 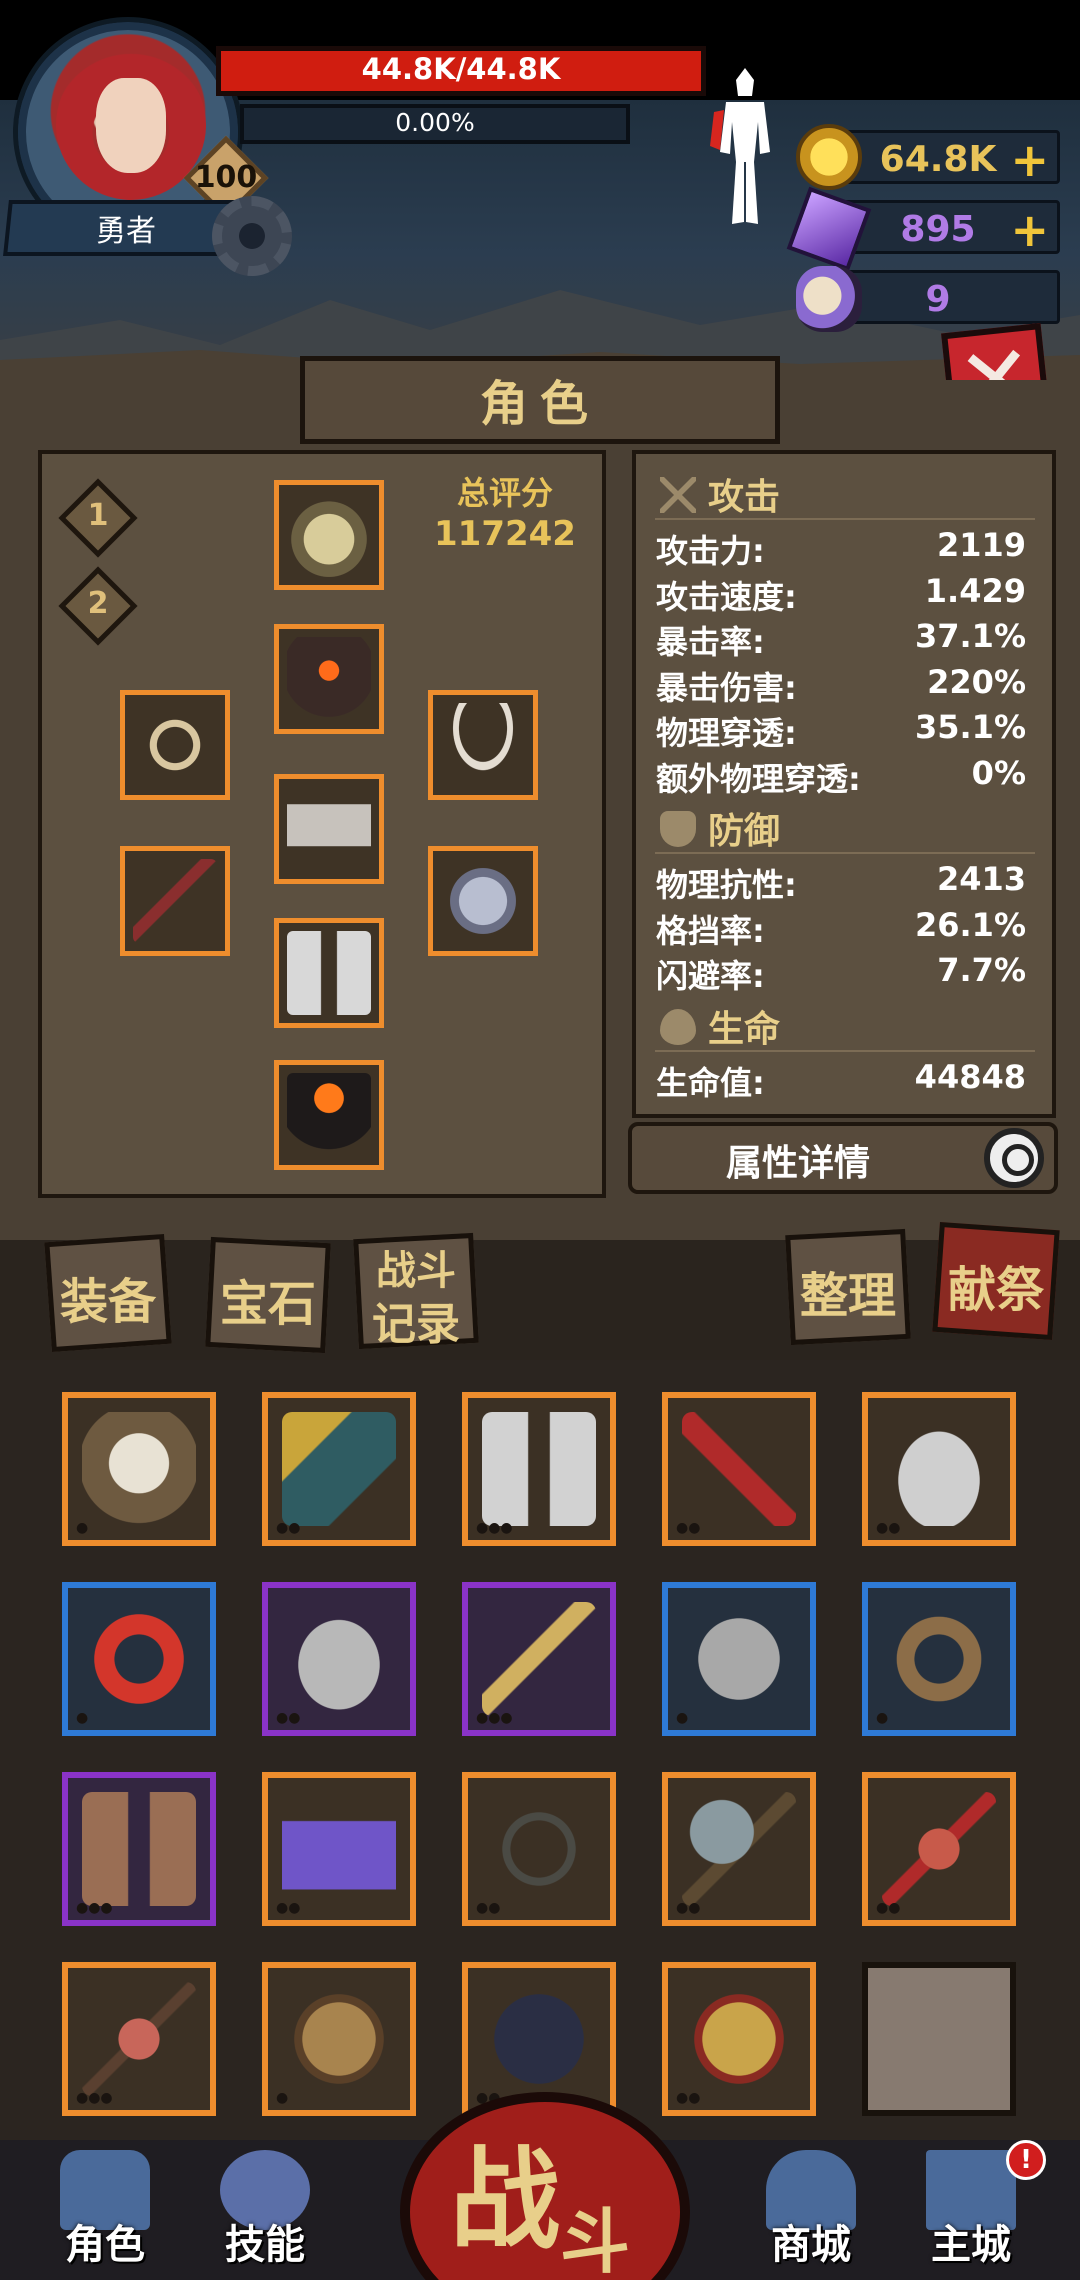 I want to click on nav-character: 角色, so click(x=105, y=2210).